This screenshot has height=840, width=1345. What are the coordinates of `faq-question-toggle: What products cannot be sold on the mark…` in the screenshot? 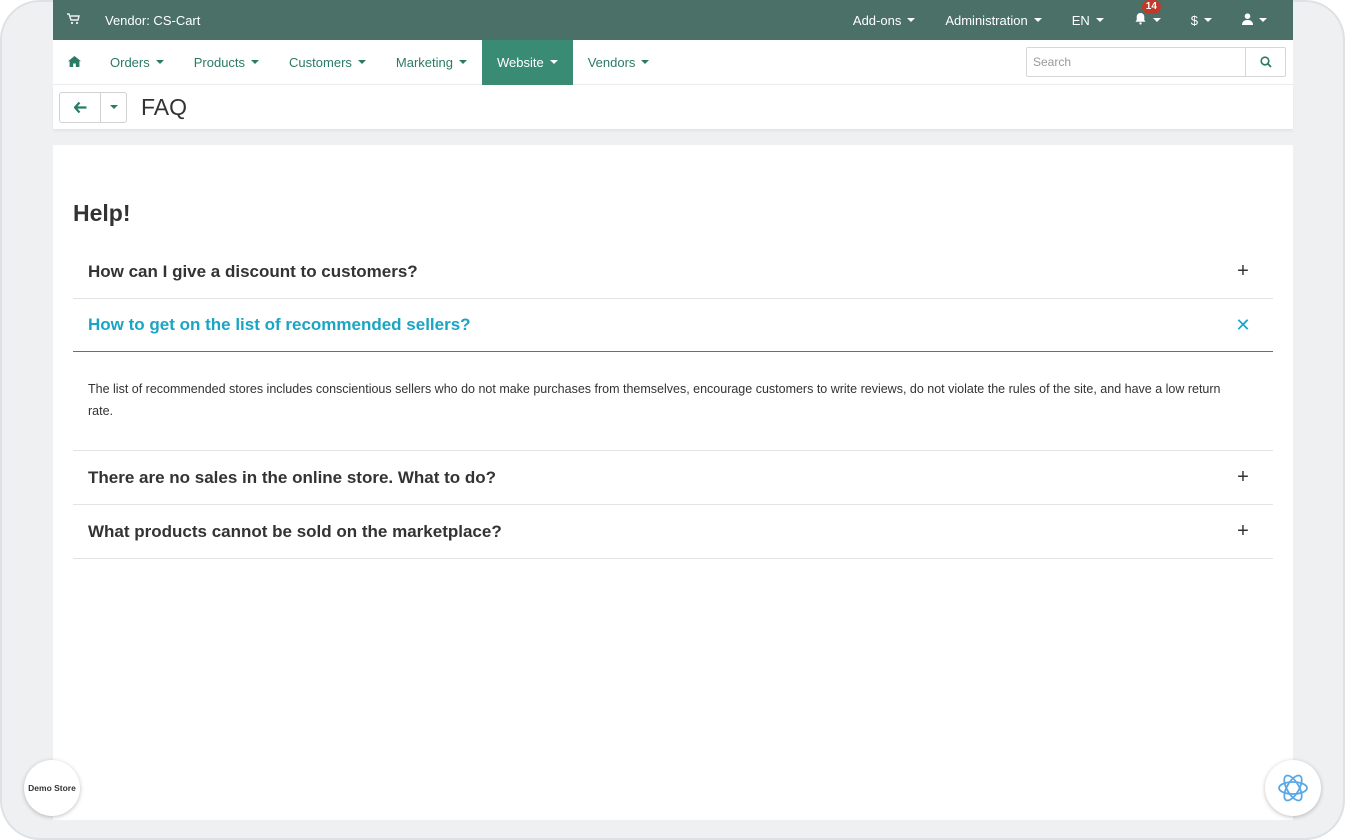 It's located at (673, 531).